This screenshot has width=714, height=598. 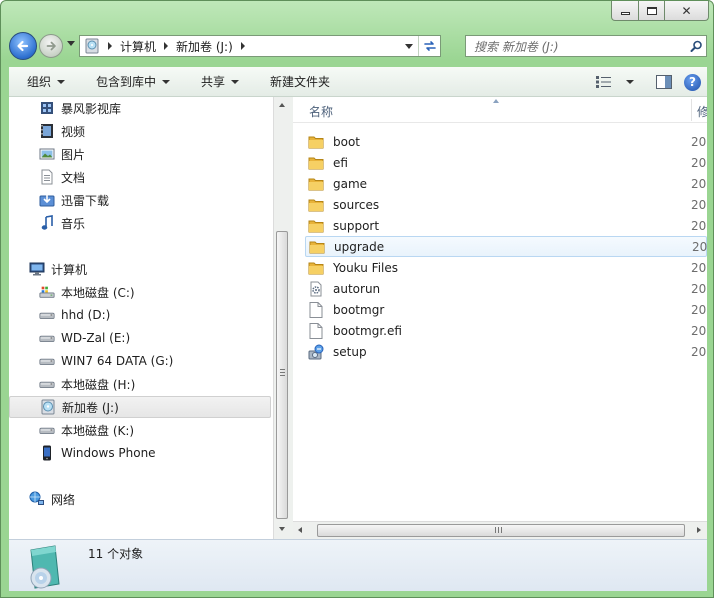 I want to click on search-icon, so click(x=696, y=46).